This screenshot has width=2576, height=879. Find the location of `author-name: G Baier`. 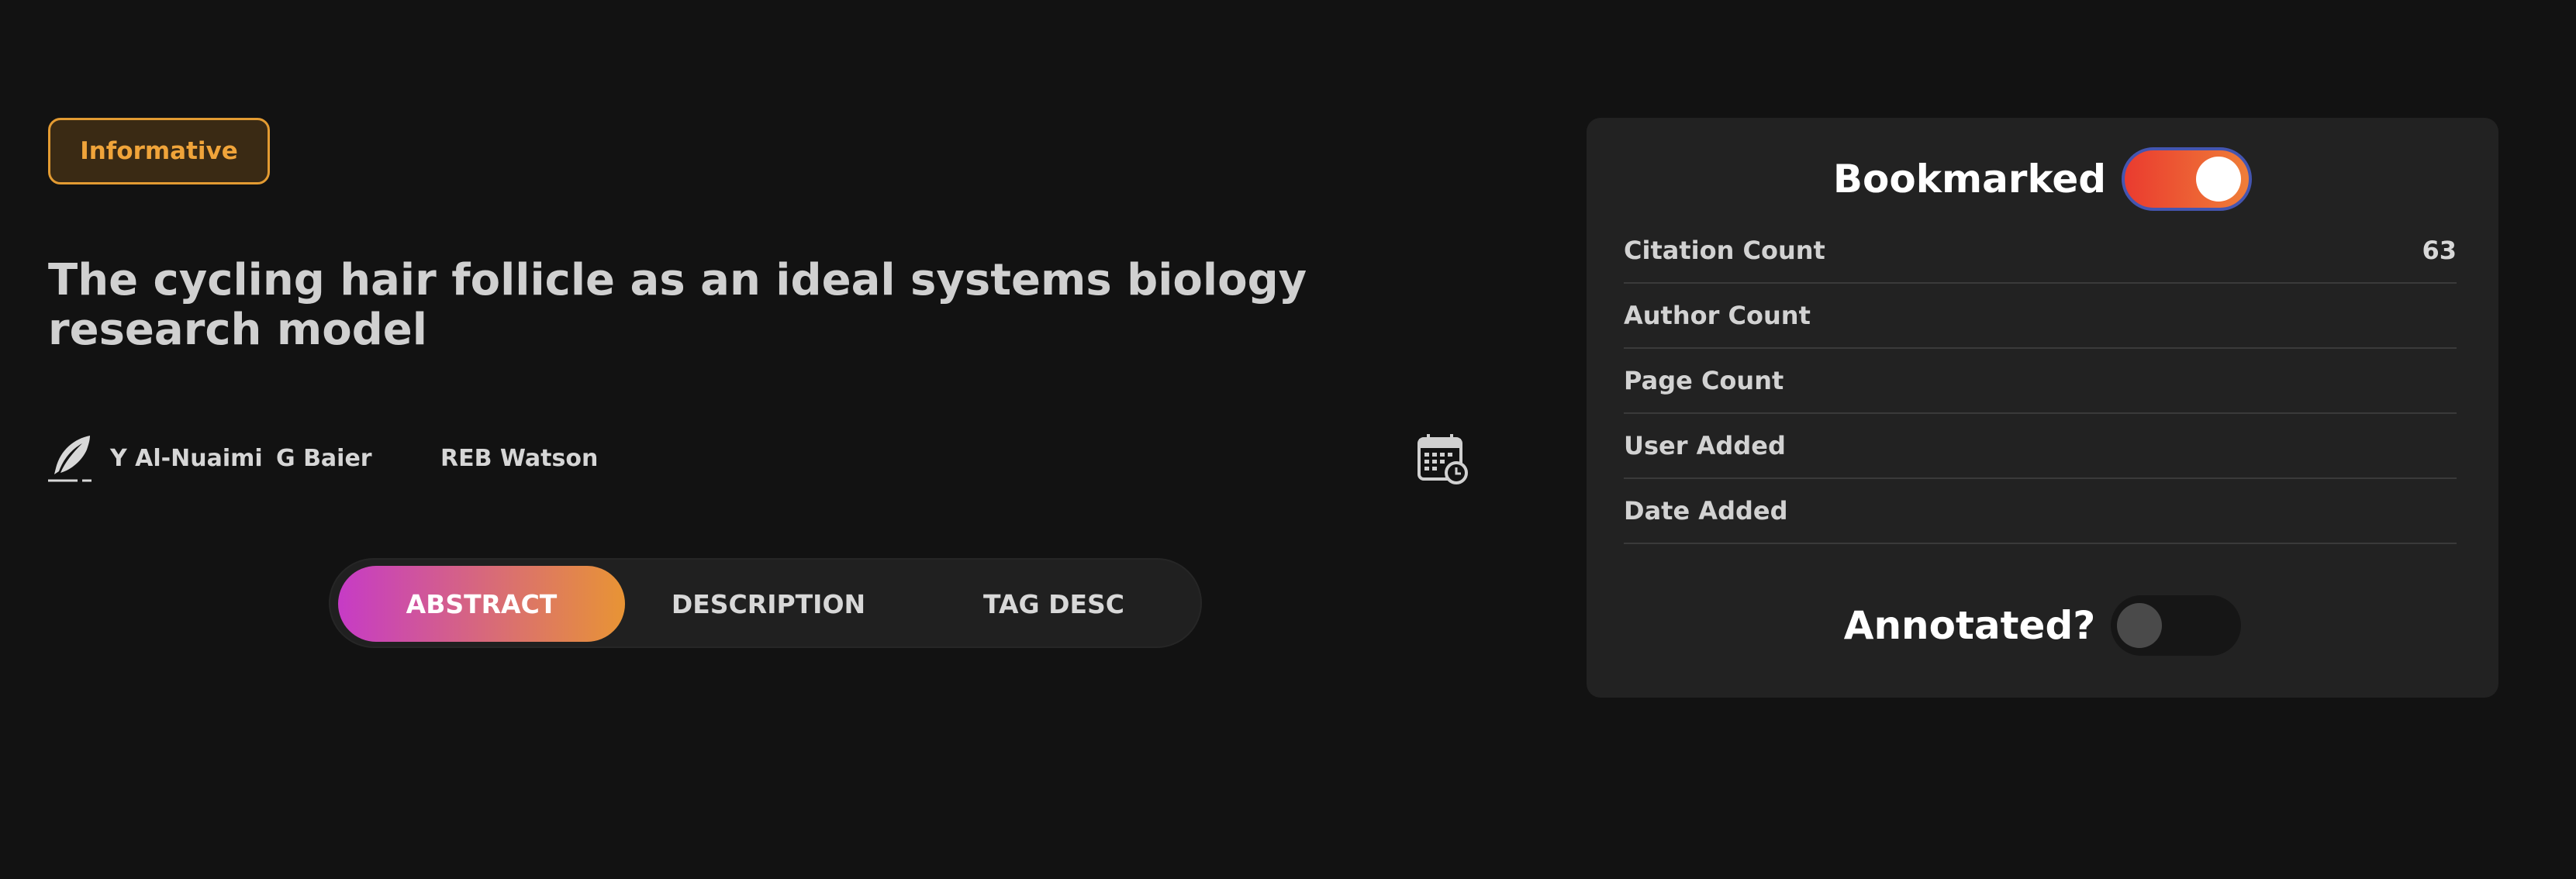

author-name: G Baier is located at coordinates (324, 458).